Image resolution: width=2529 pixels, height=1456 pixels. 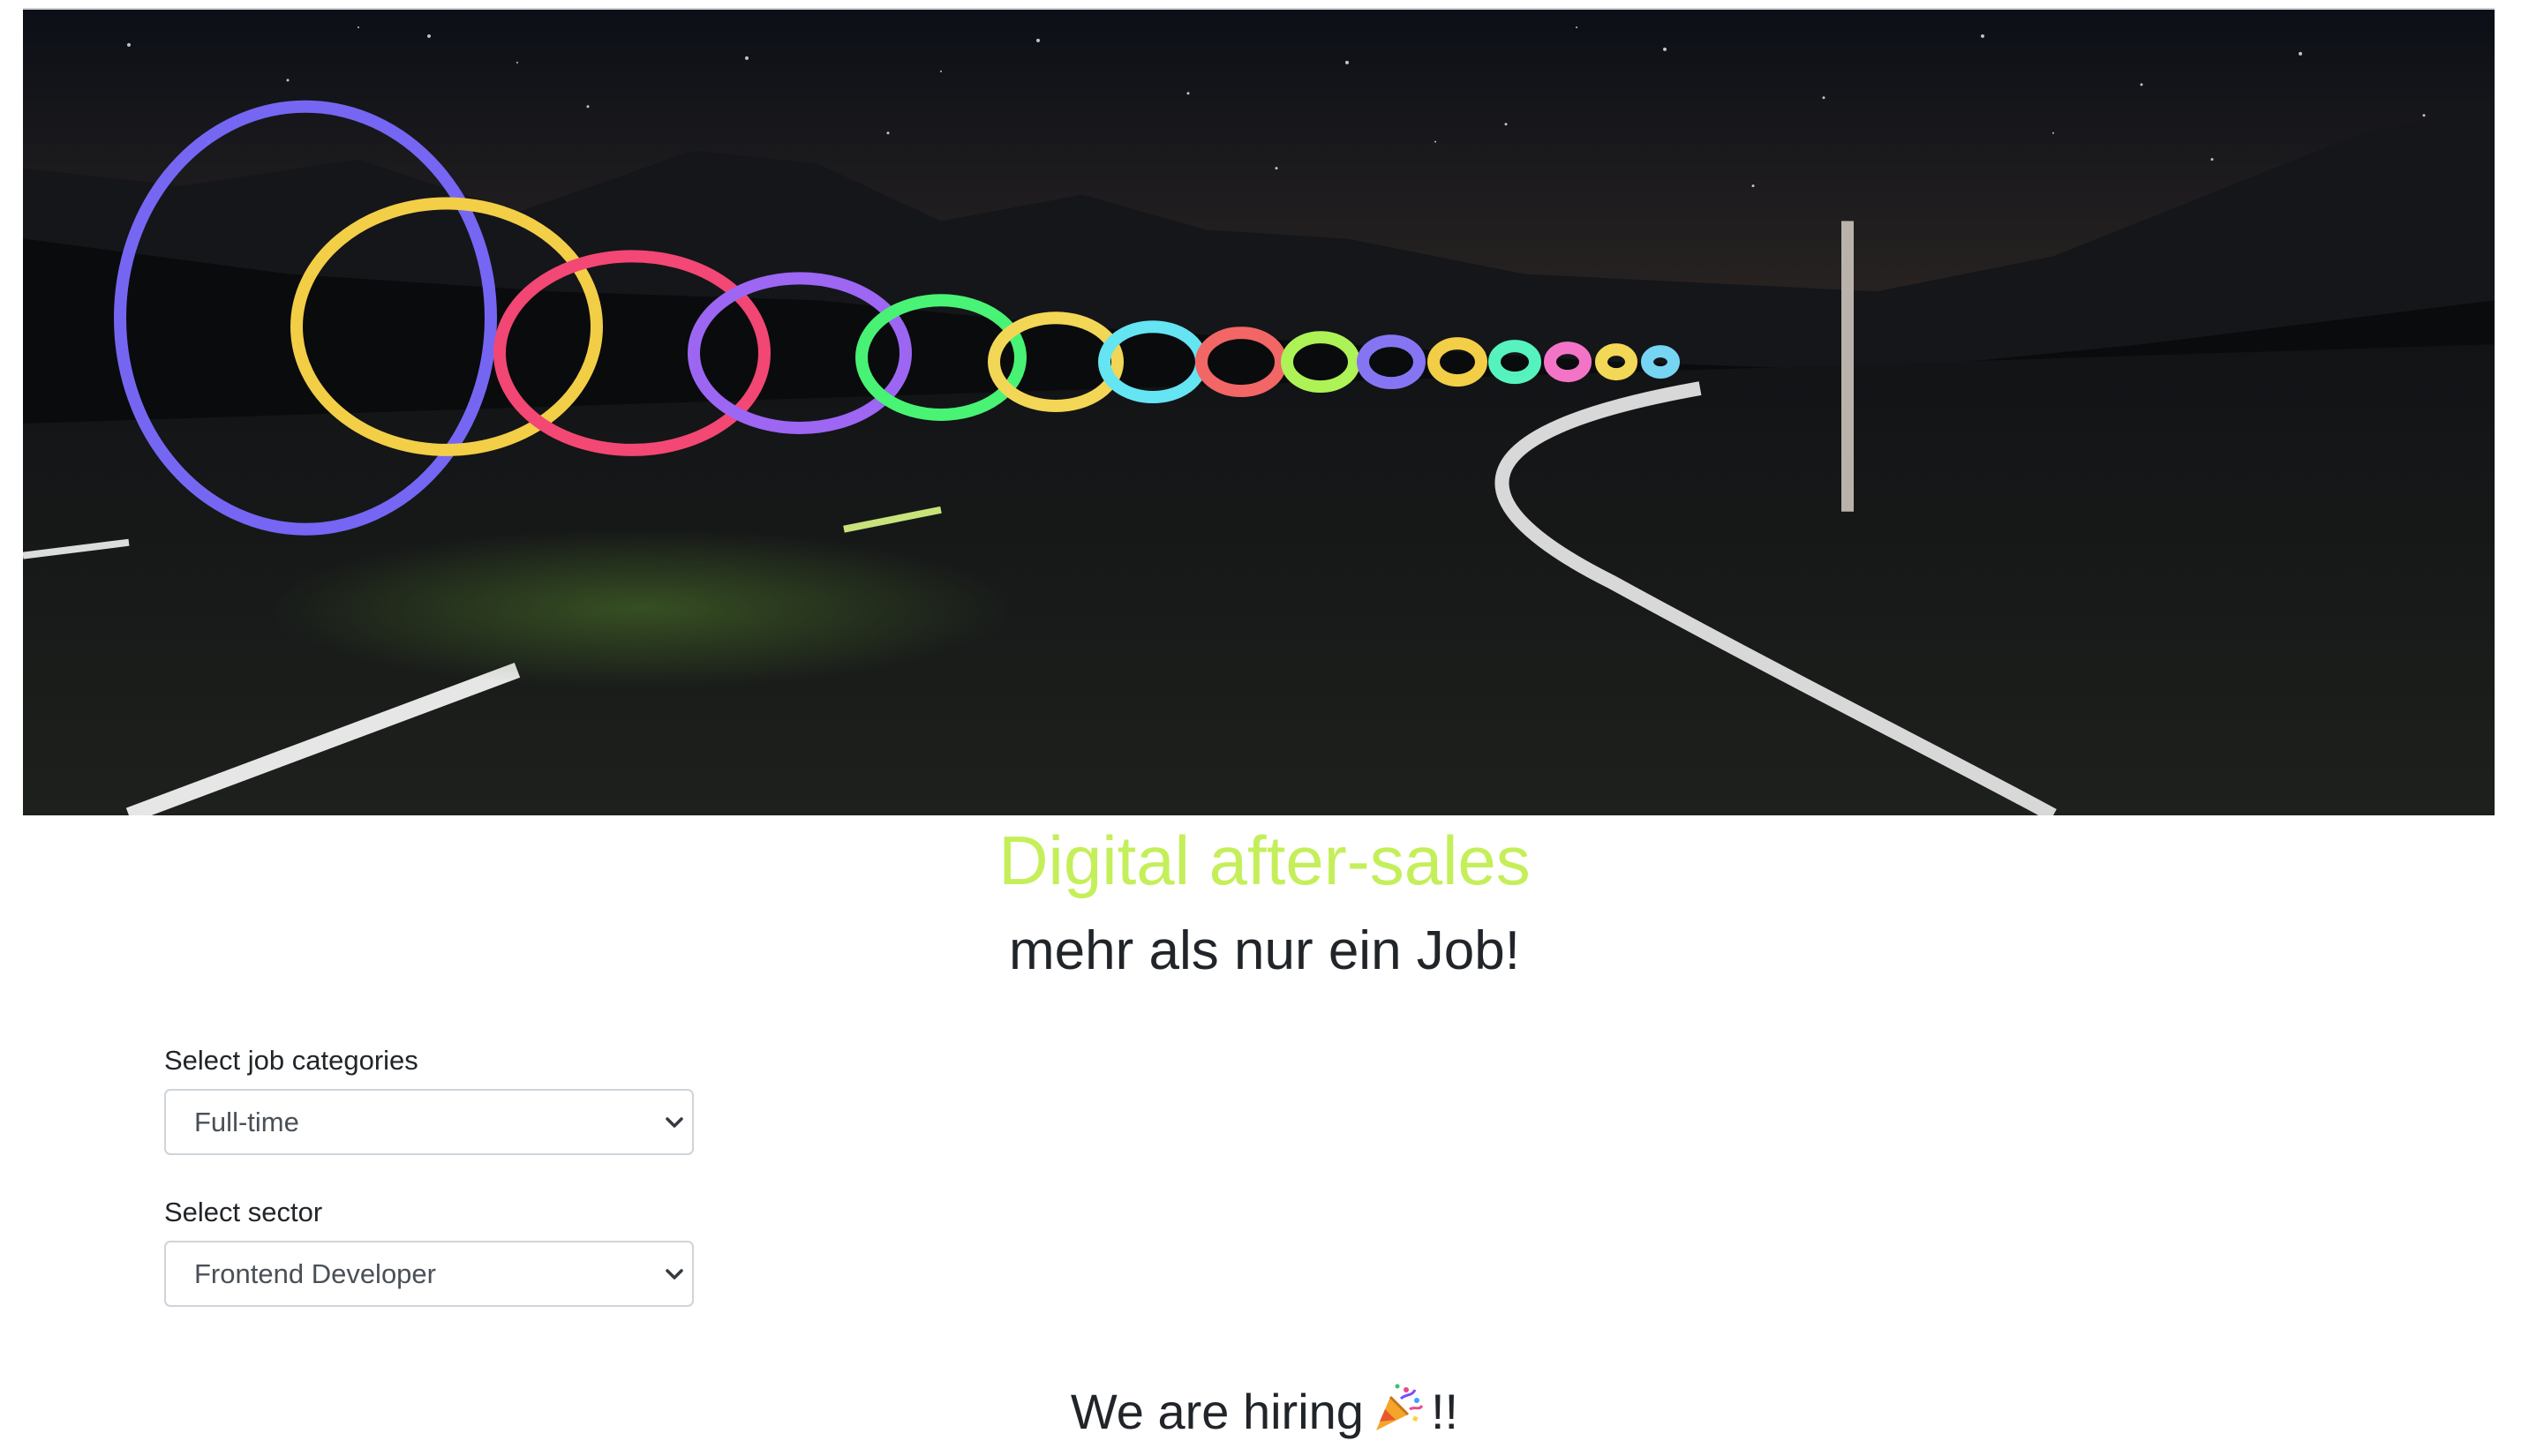 What do you see at coordinates (291, 1060) in the screenshot?
I see `job-category-label: Select job categories` at bounding box center [291, 1060].